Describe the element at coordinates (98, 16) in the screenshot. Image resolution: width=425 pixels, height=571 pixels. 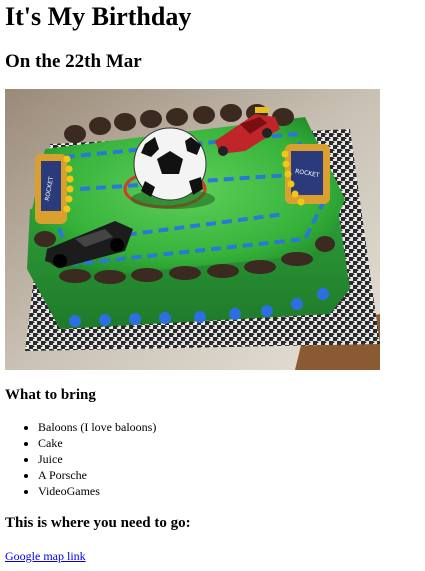
I see `page-title: It's My Birthday` at that location.